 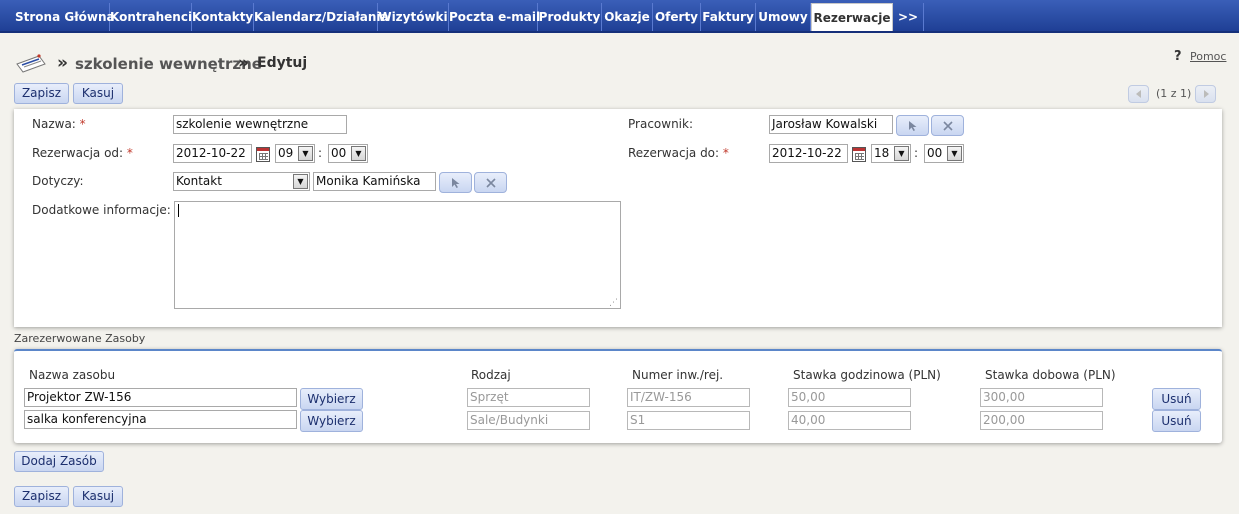 I want to click on tab-faktury: Faktury, so click(x=728, y=17).